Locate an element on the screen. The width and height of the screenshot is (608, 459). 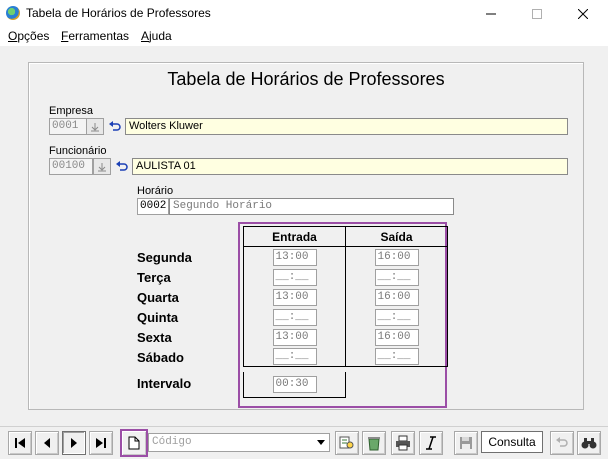
intervalo-field: 00:30 is located at coordinates (294, 385).